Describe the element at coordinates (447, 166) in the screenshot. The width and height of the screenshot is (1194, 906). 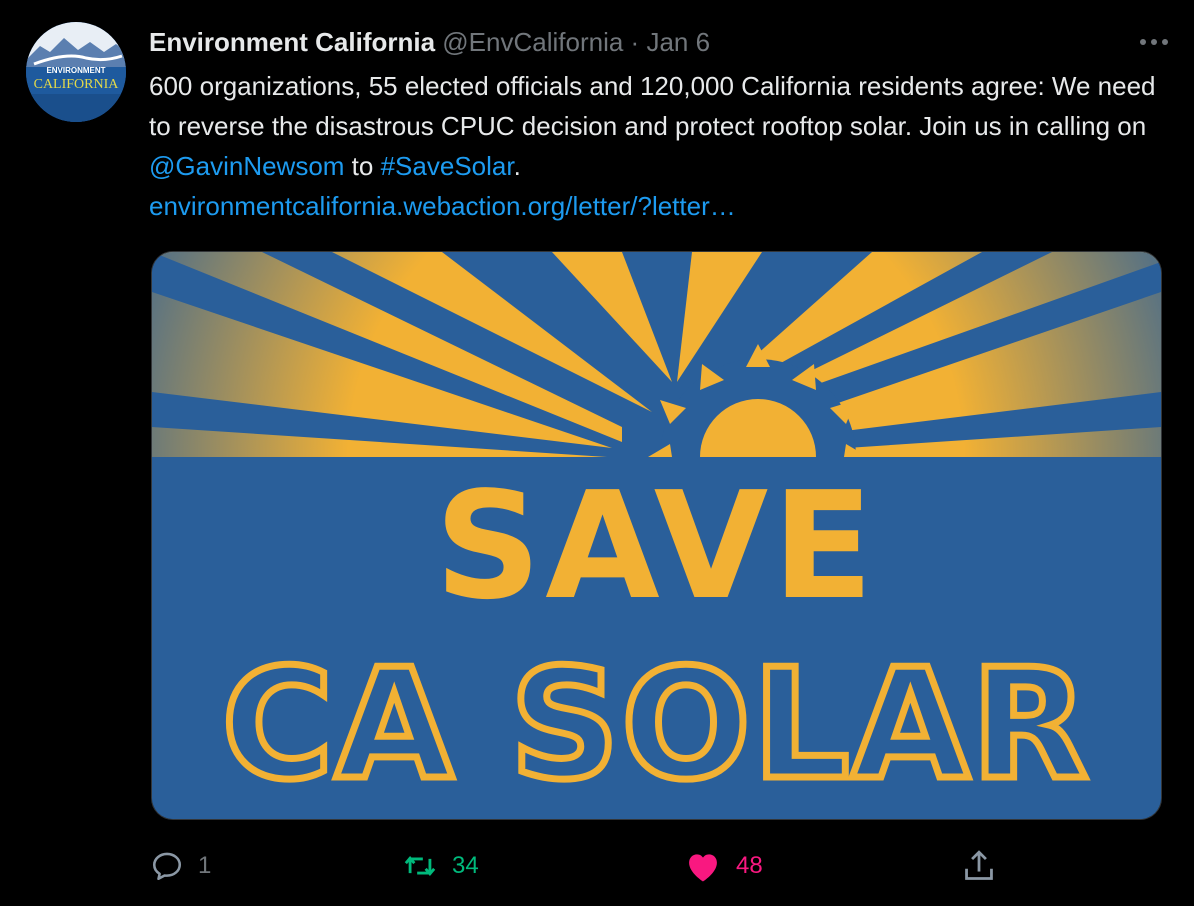
I see `hashtag-link: #SaveSolar` at that location.